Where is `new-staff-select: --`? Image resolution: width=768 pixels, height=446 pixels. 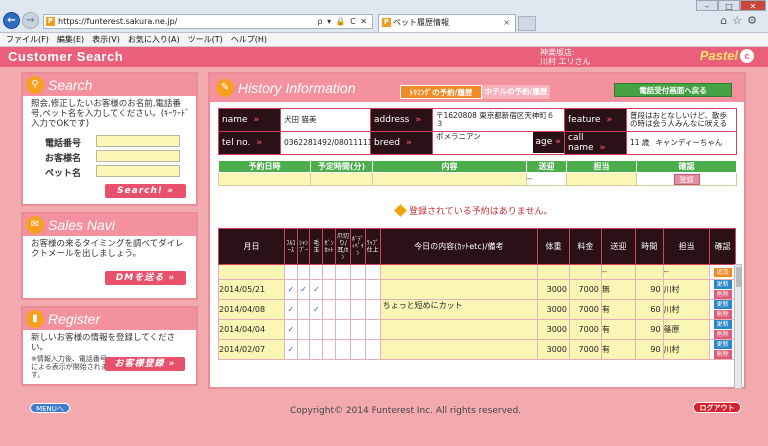 new-staff-select: -- is located at coordinates (686, 272).